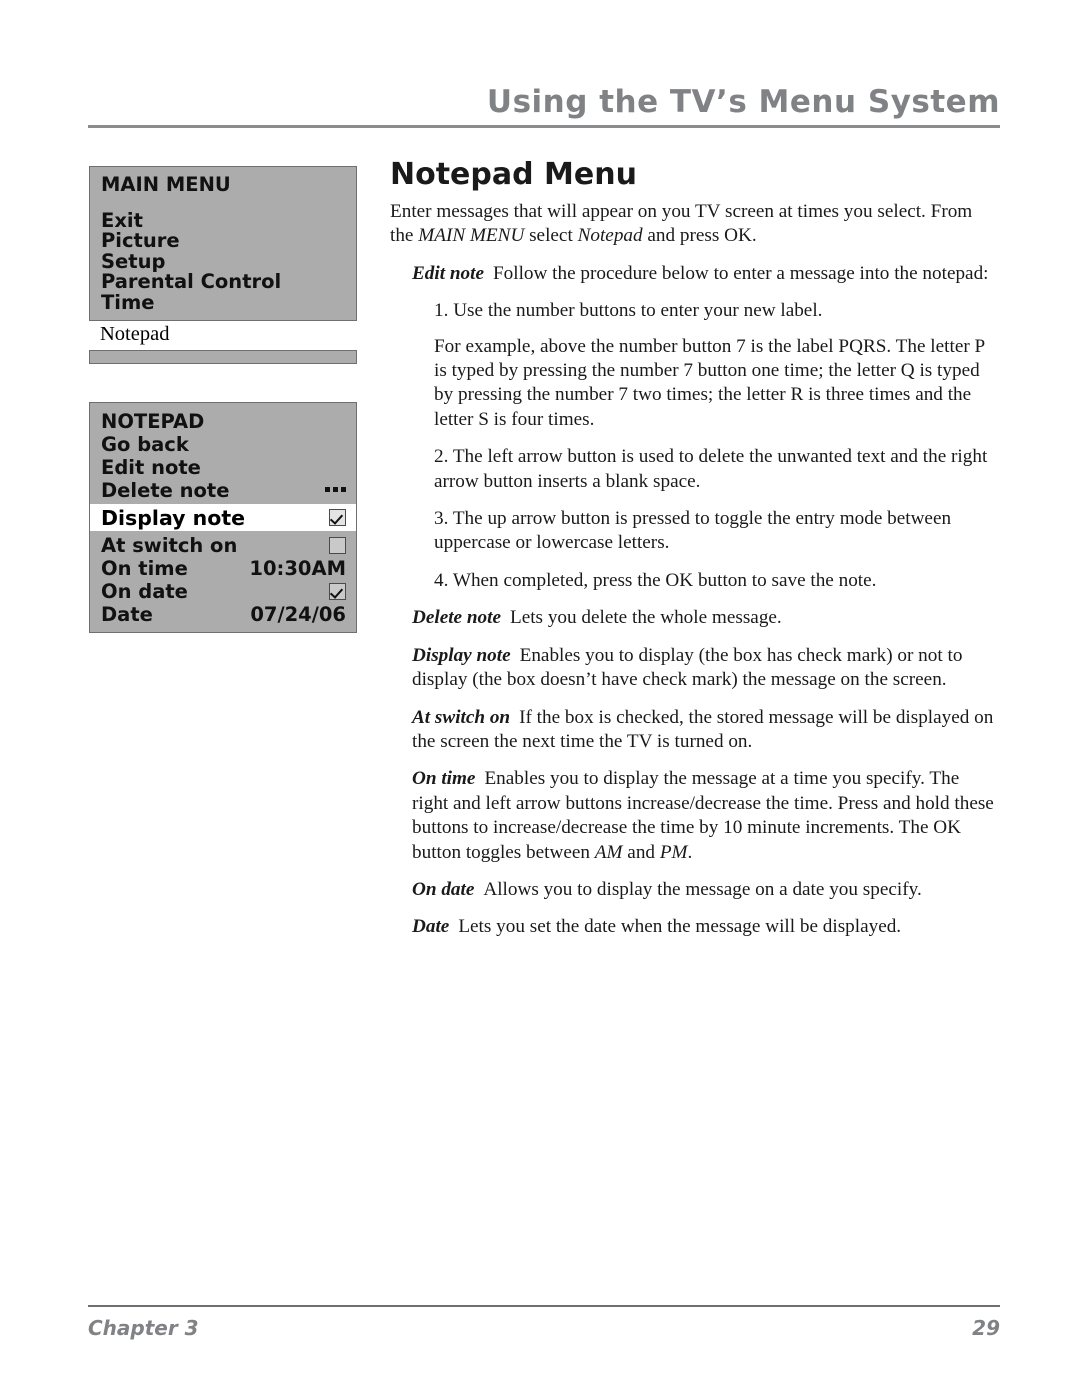 The height and width of the screenshot is (1397, 1080). I want to click on header-divider, so click(544, 126).